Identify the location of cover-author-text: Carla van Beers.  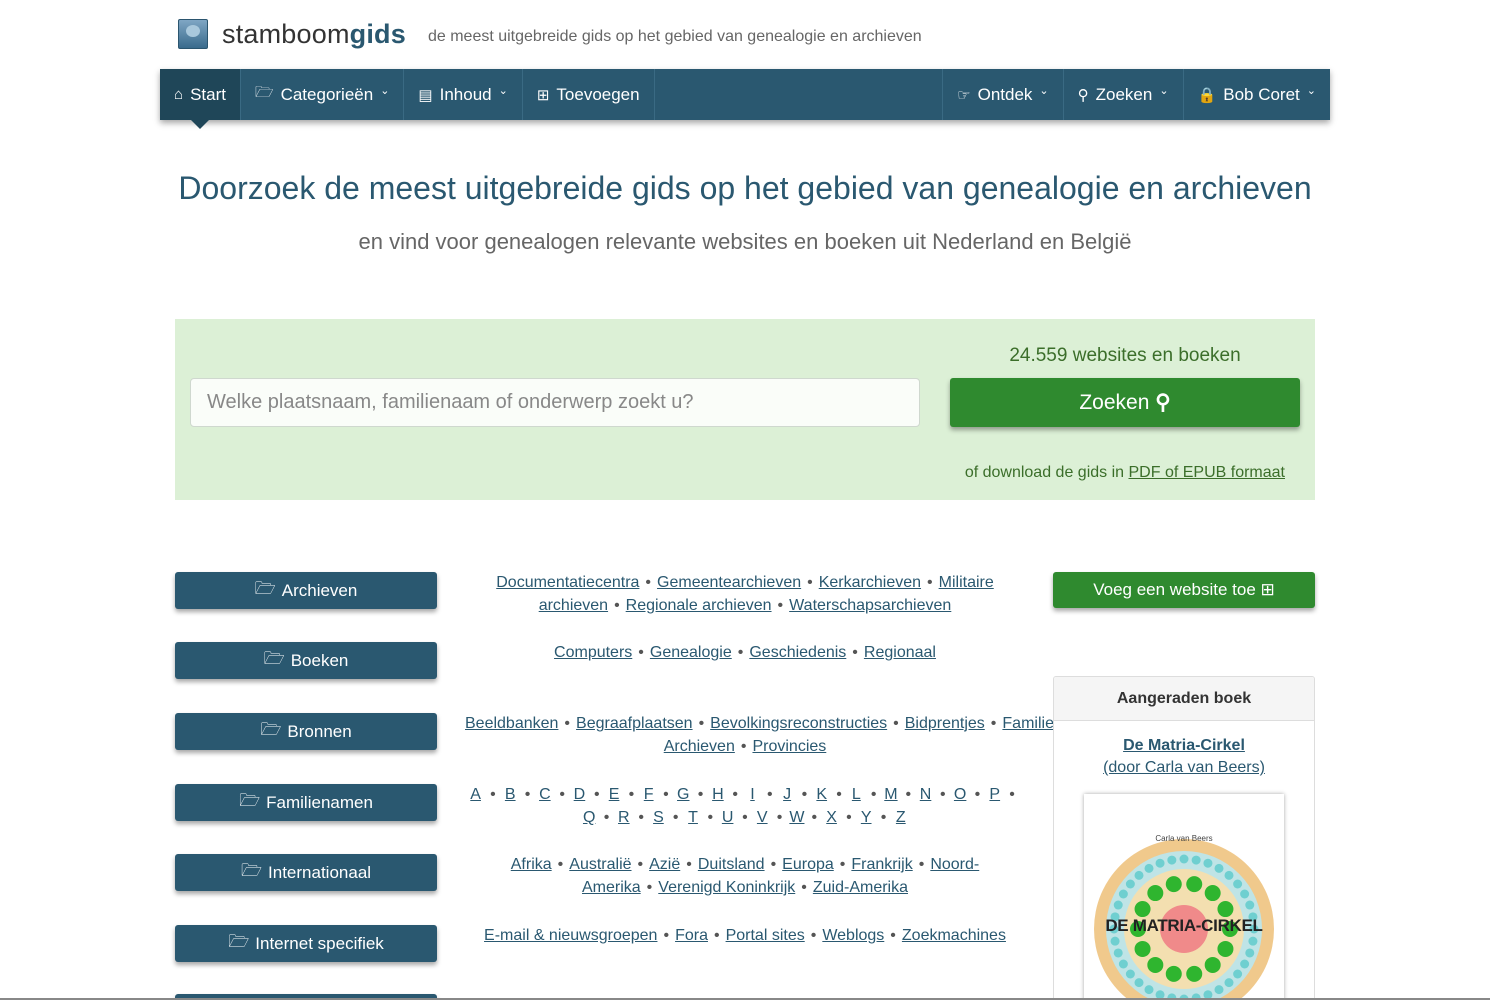
(1184, 838).